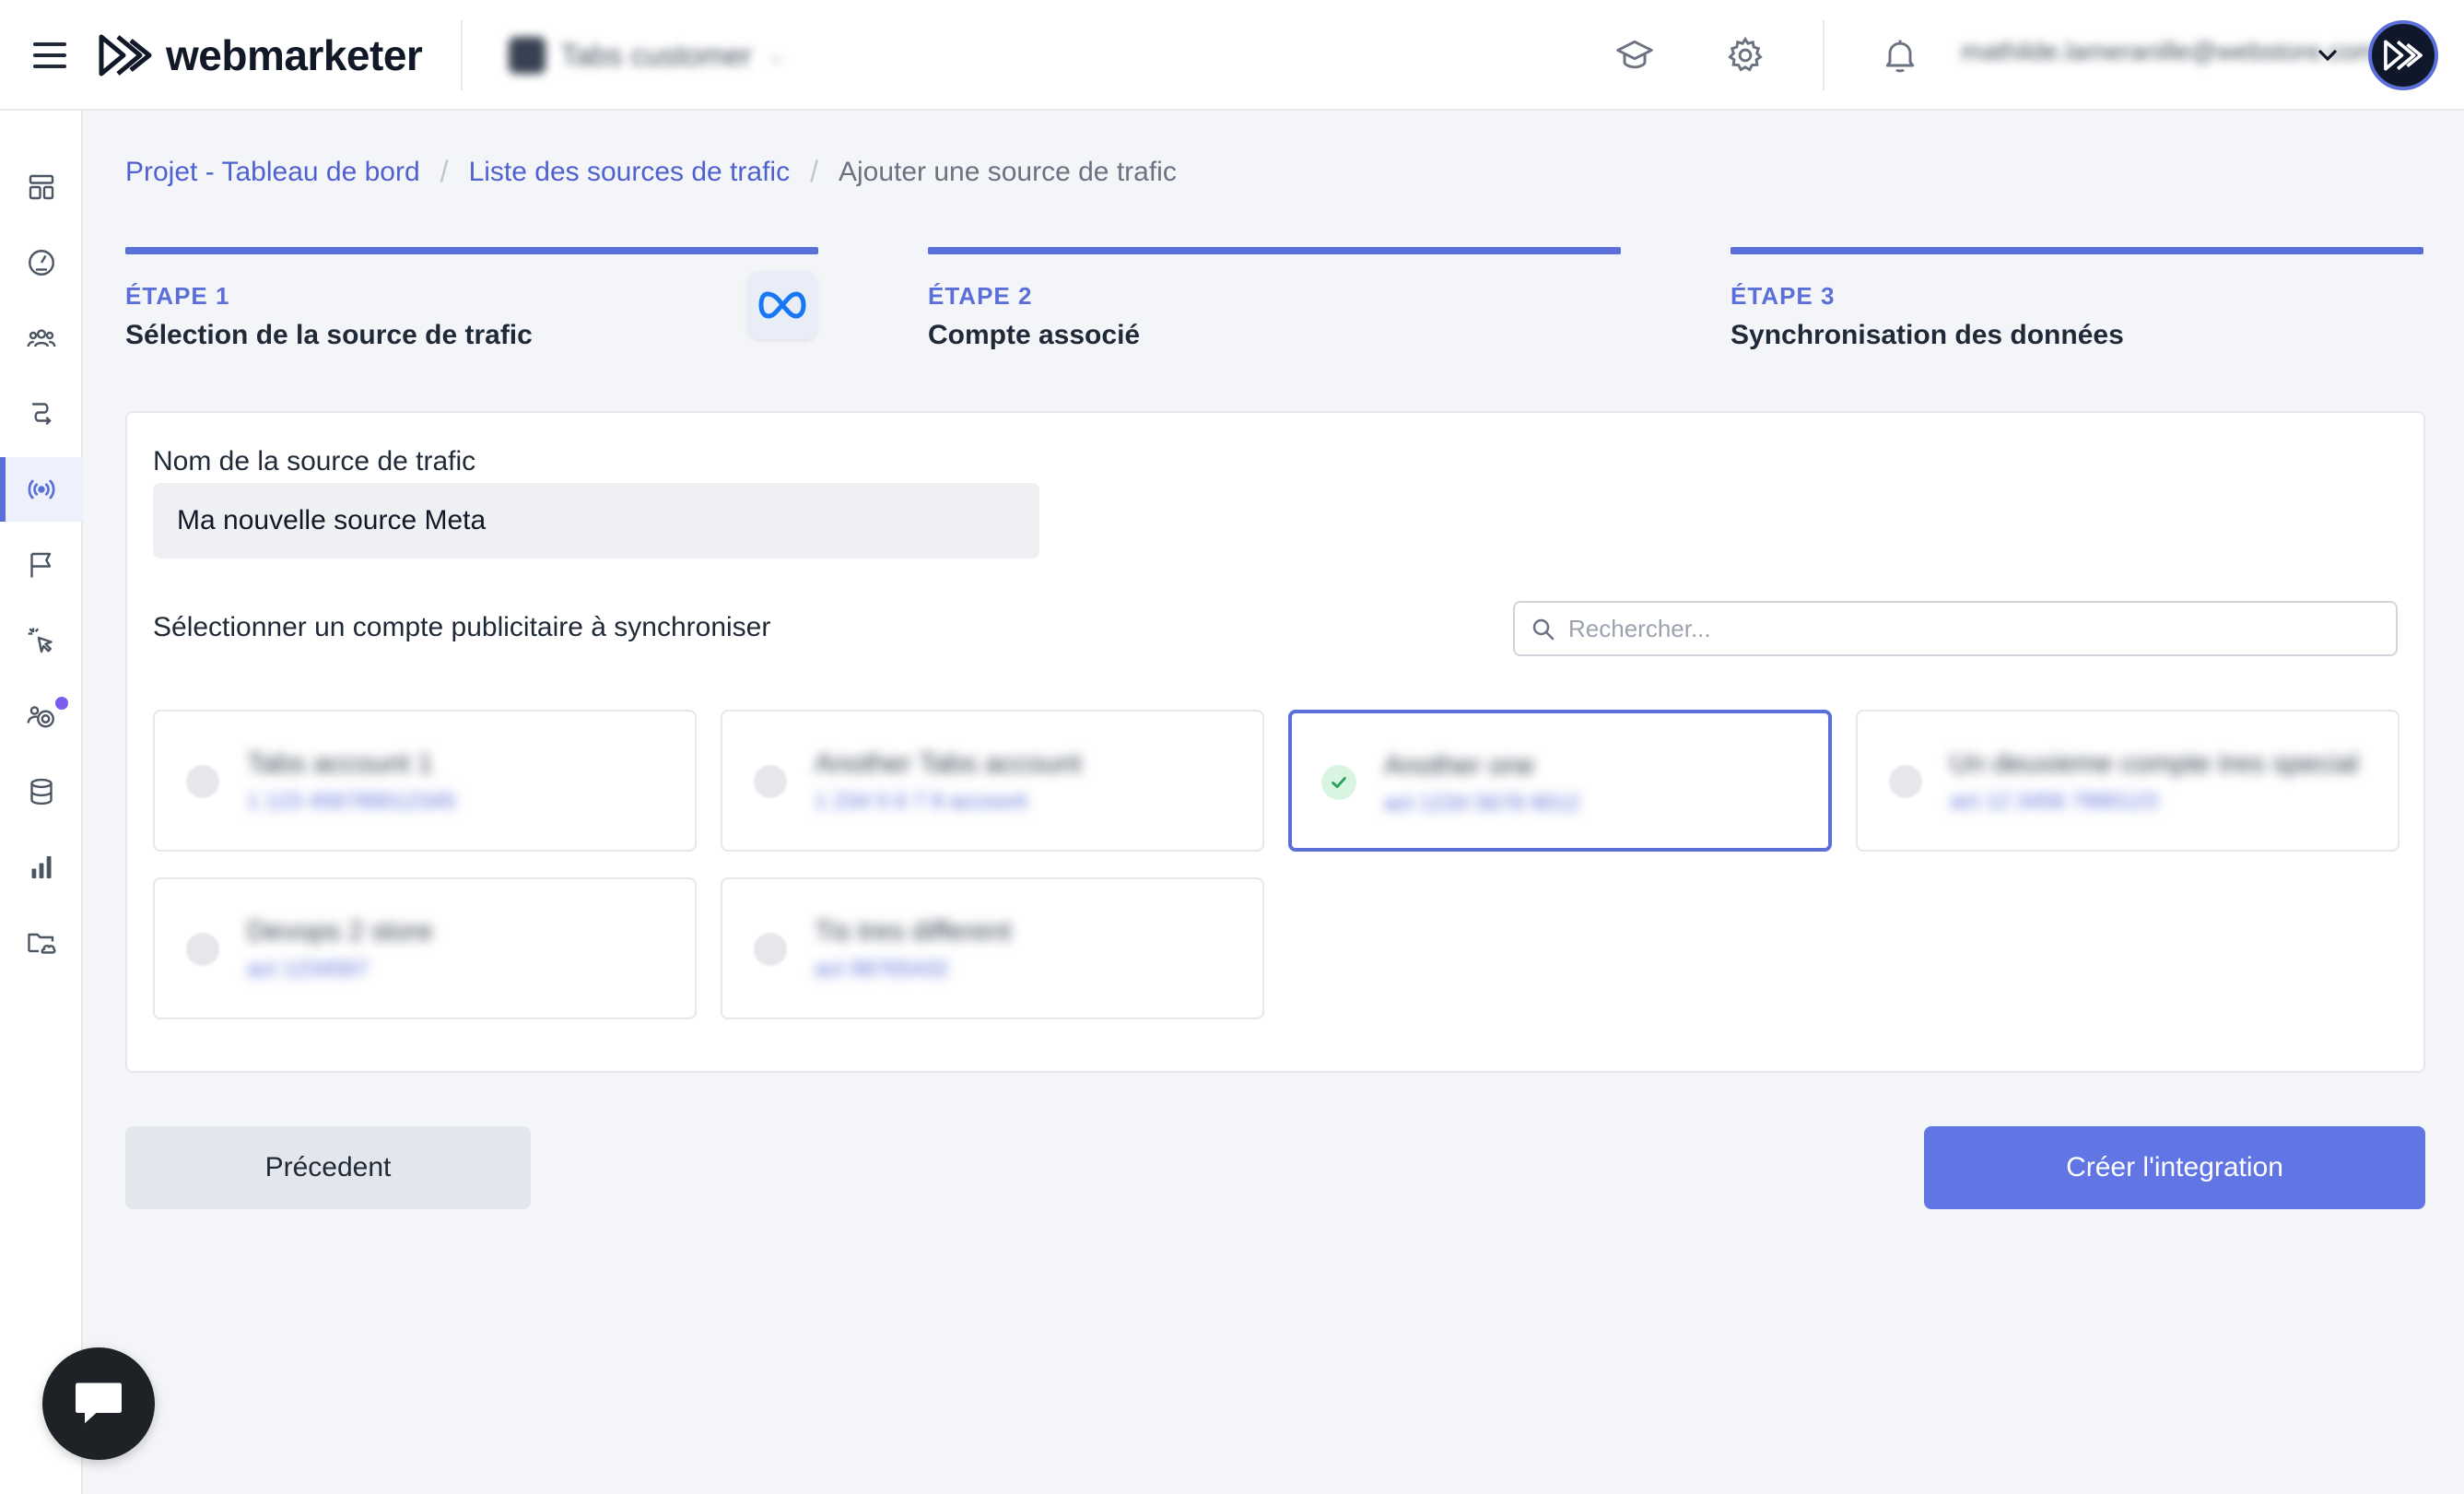 This screenshot has width=2464, height=1494. Describe the element at coordinates (1973, 628) in the screenshot. I see `search-input` at that location.